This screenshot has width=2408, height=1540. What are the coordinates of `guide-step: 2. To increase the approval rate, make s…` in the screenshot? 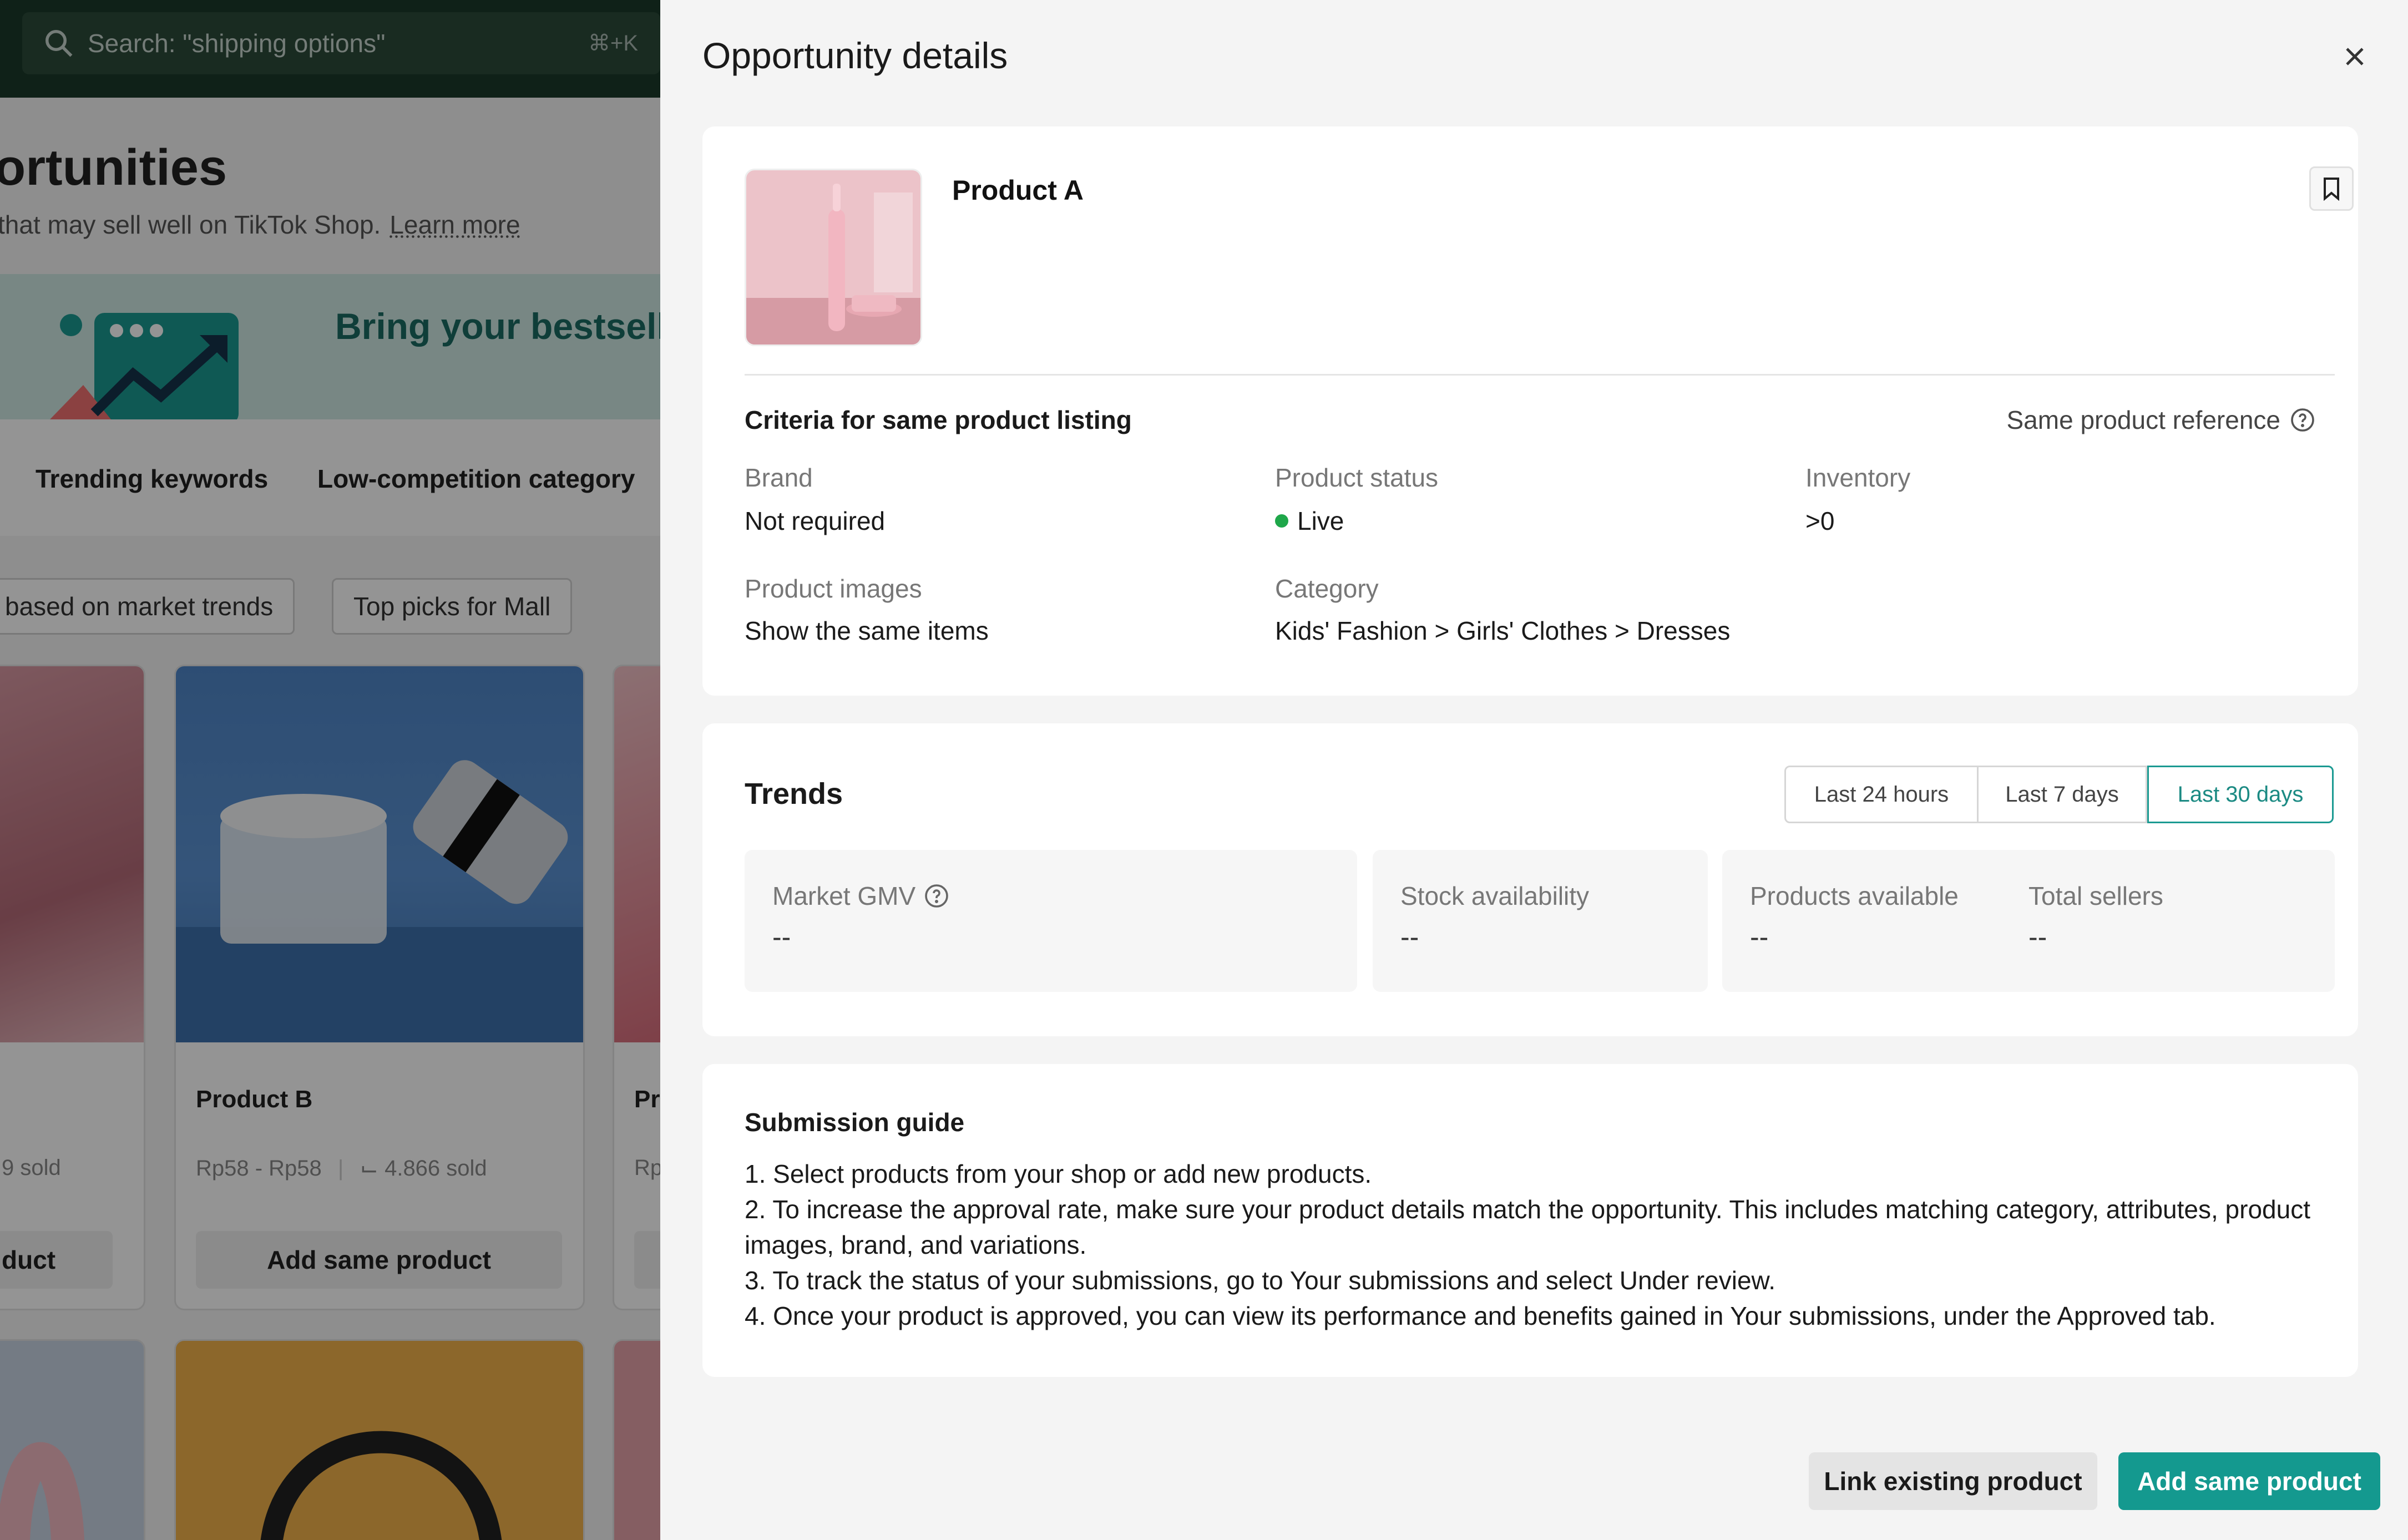 It's located at (1527, 1227).